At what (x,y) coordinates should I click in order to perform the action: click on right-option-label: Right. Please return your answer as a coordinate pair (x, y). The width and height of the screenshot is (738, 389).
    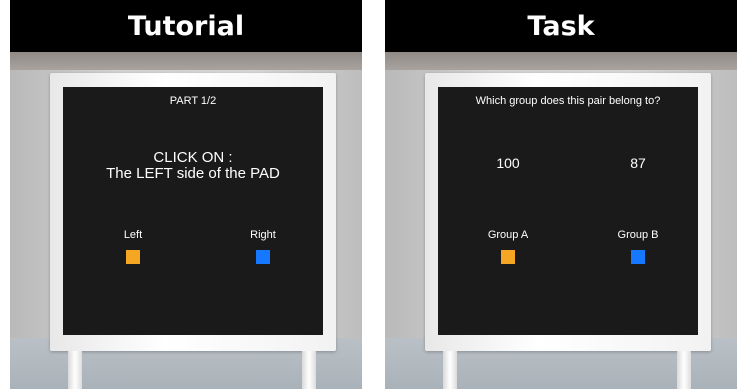
    Looking at the image, I should click on (263, 235).